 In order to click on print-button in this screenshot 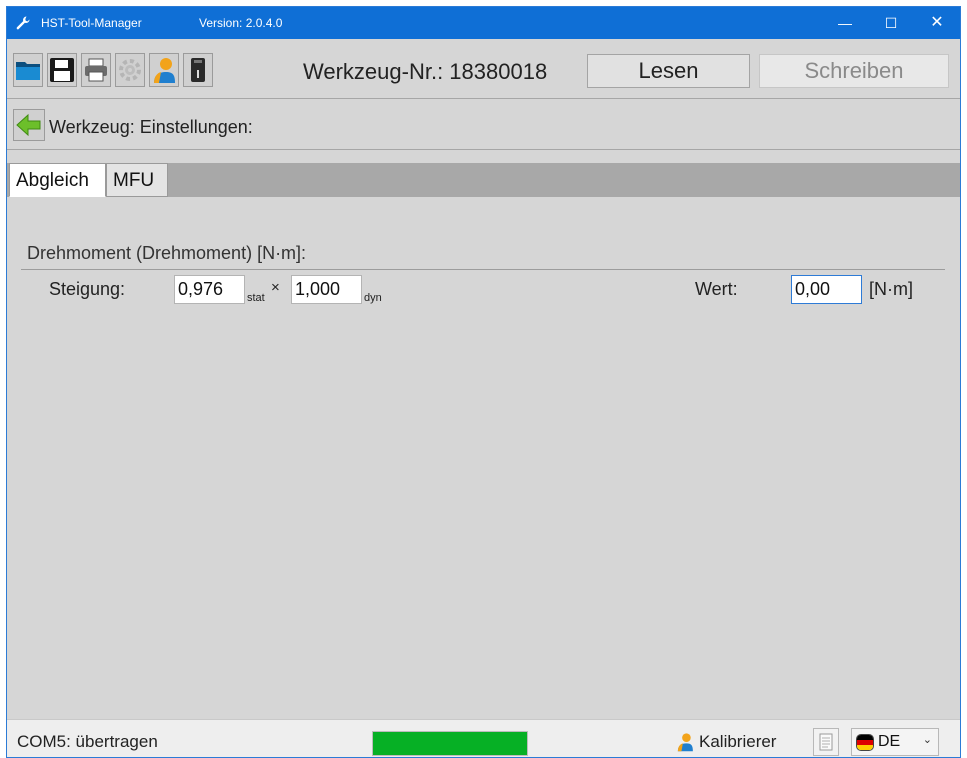, I will do `click(96, 70)`.